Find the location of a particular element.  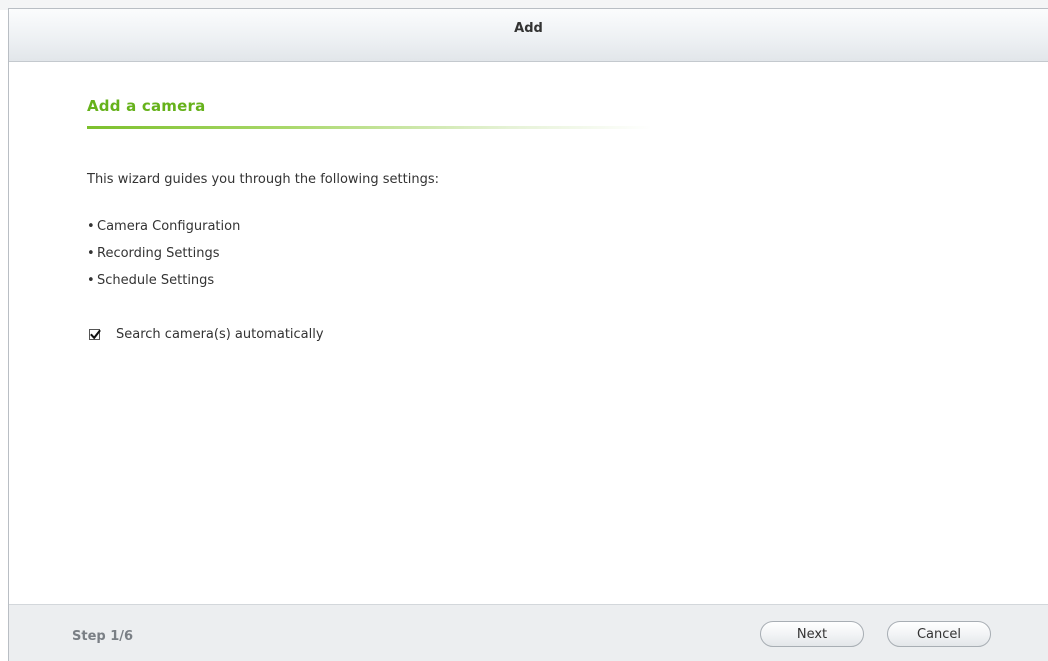

dialog-footer: Step 1/6 Next Cancel is located at coordinates (528, 632).